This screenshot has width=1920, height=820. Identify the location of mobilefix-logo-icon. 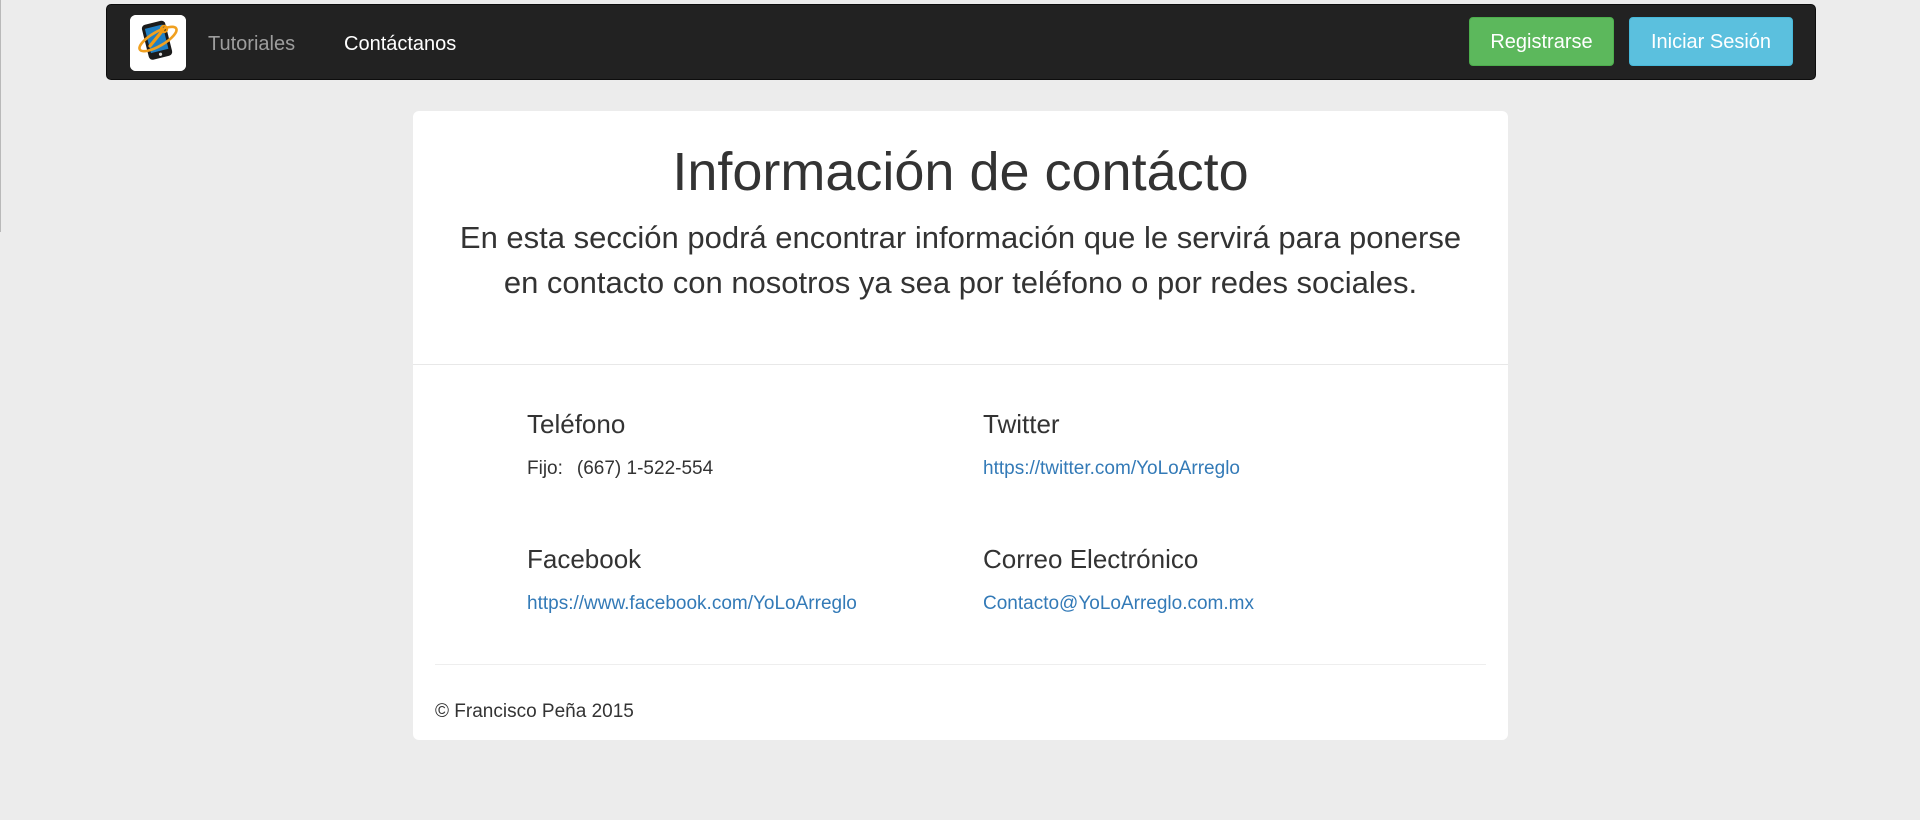
(158, 43).